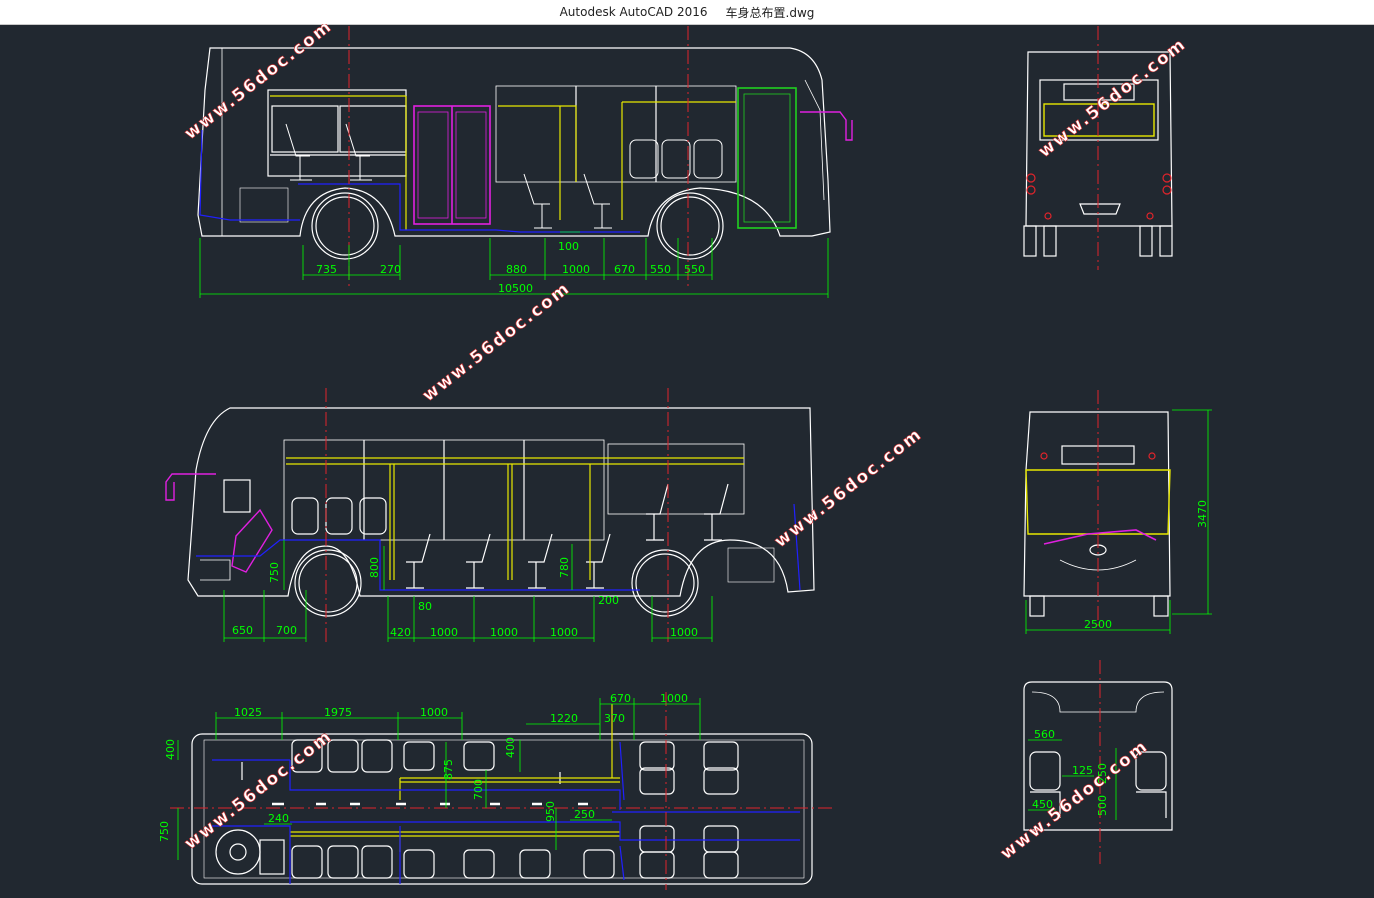 The image size is (1374, 898). I want to click on front-dimensions, so click(1118, 521).